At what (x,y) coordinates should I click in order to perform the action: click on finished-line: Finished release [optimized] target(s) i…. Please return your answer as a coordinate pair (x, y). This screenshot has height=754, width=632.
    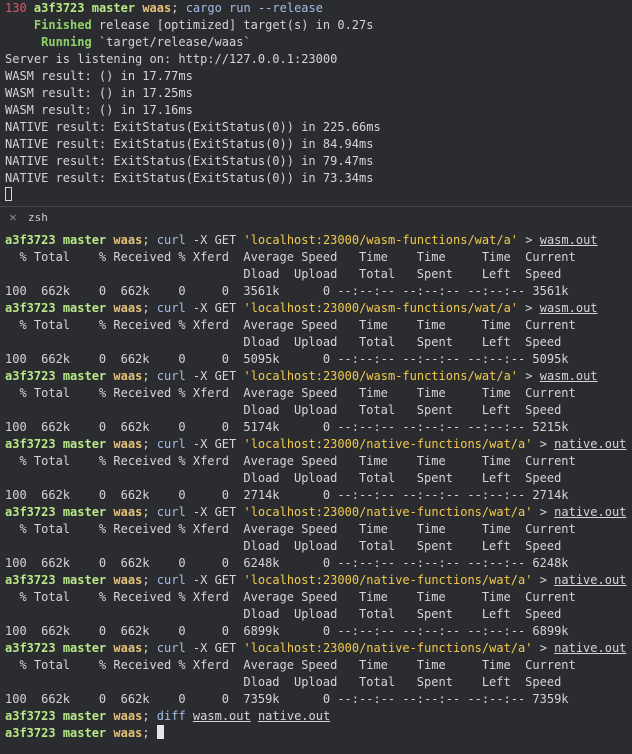
    Looking at the image, I should click on (318, 25).